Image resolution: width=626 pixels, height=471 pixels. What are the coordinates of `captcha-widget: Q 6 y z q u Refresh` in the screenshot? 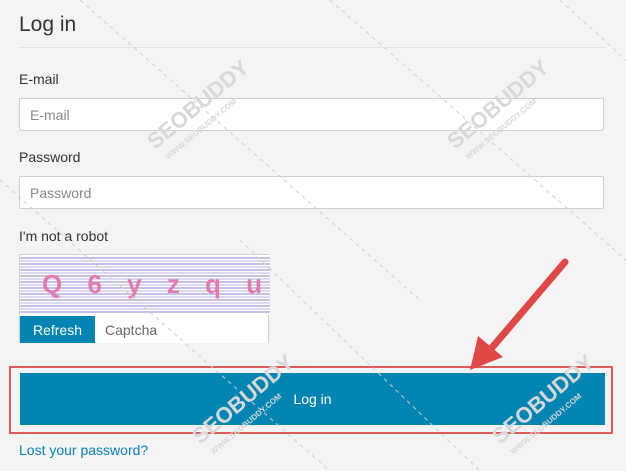 It's located at (144, 298).